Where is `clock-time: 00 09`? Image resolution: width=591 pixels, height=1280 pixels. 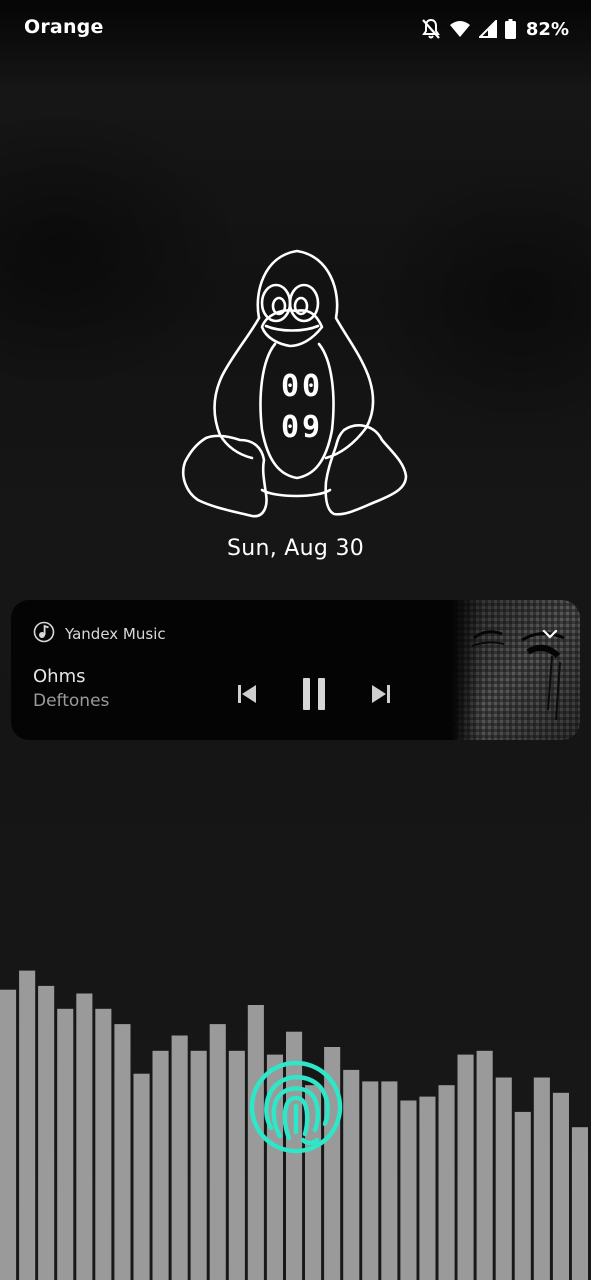 clock-time: 00 09 is located at coordinates (302, 407).